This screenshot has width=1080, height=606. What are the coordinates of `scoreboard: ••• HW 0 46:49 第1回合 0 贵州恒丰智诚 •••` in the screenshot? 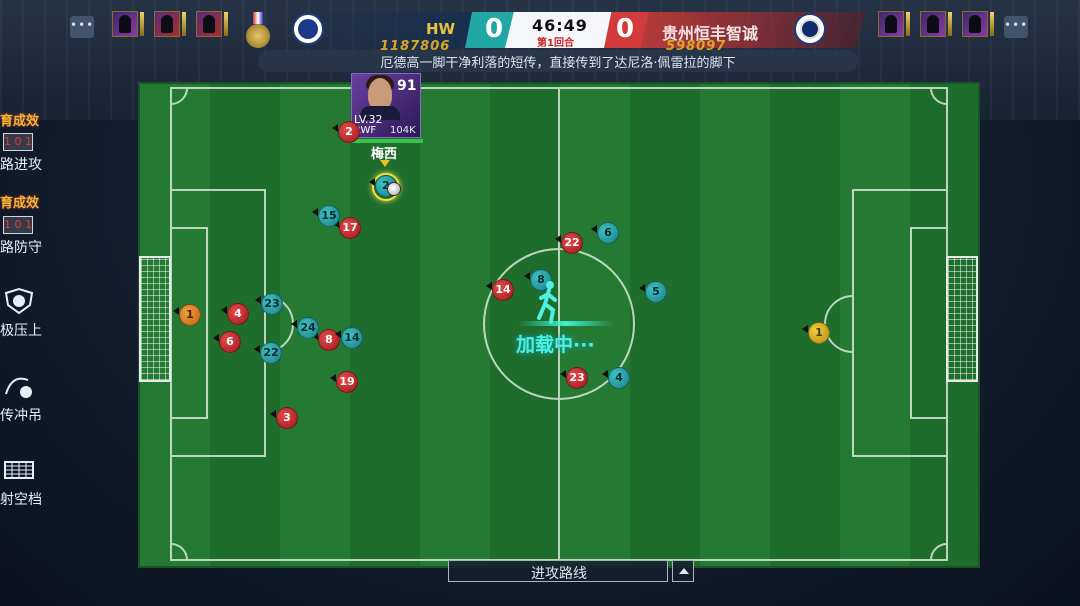 It's located at (540, 27).